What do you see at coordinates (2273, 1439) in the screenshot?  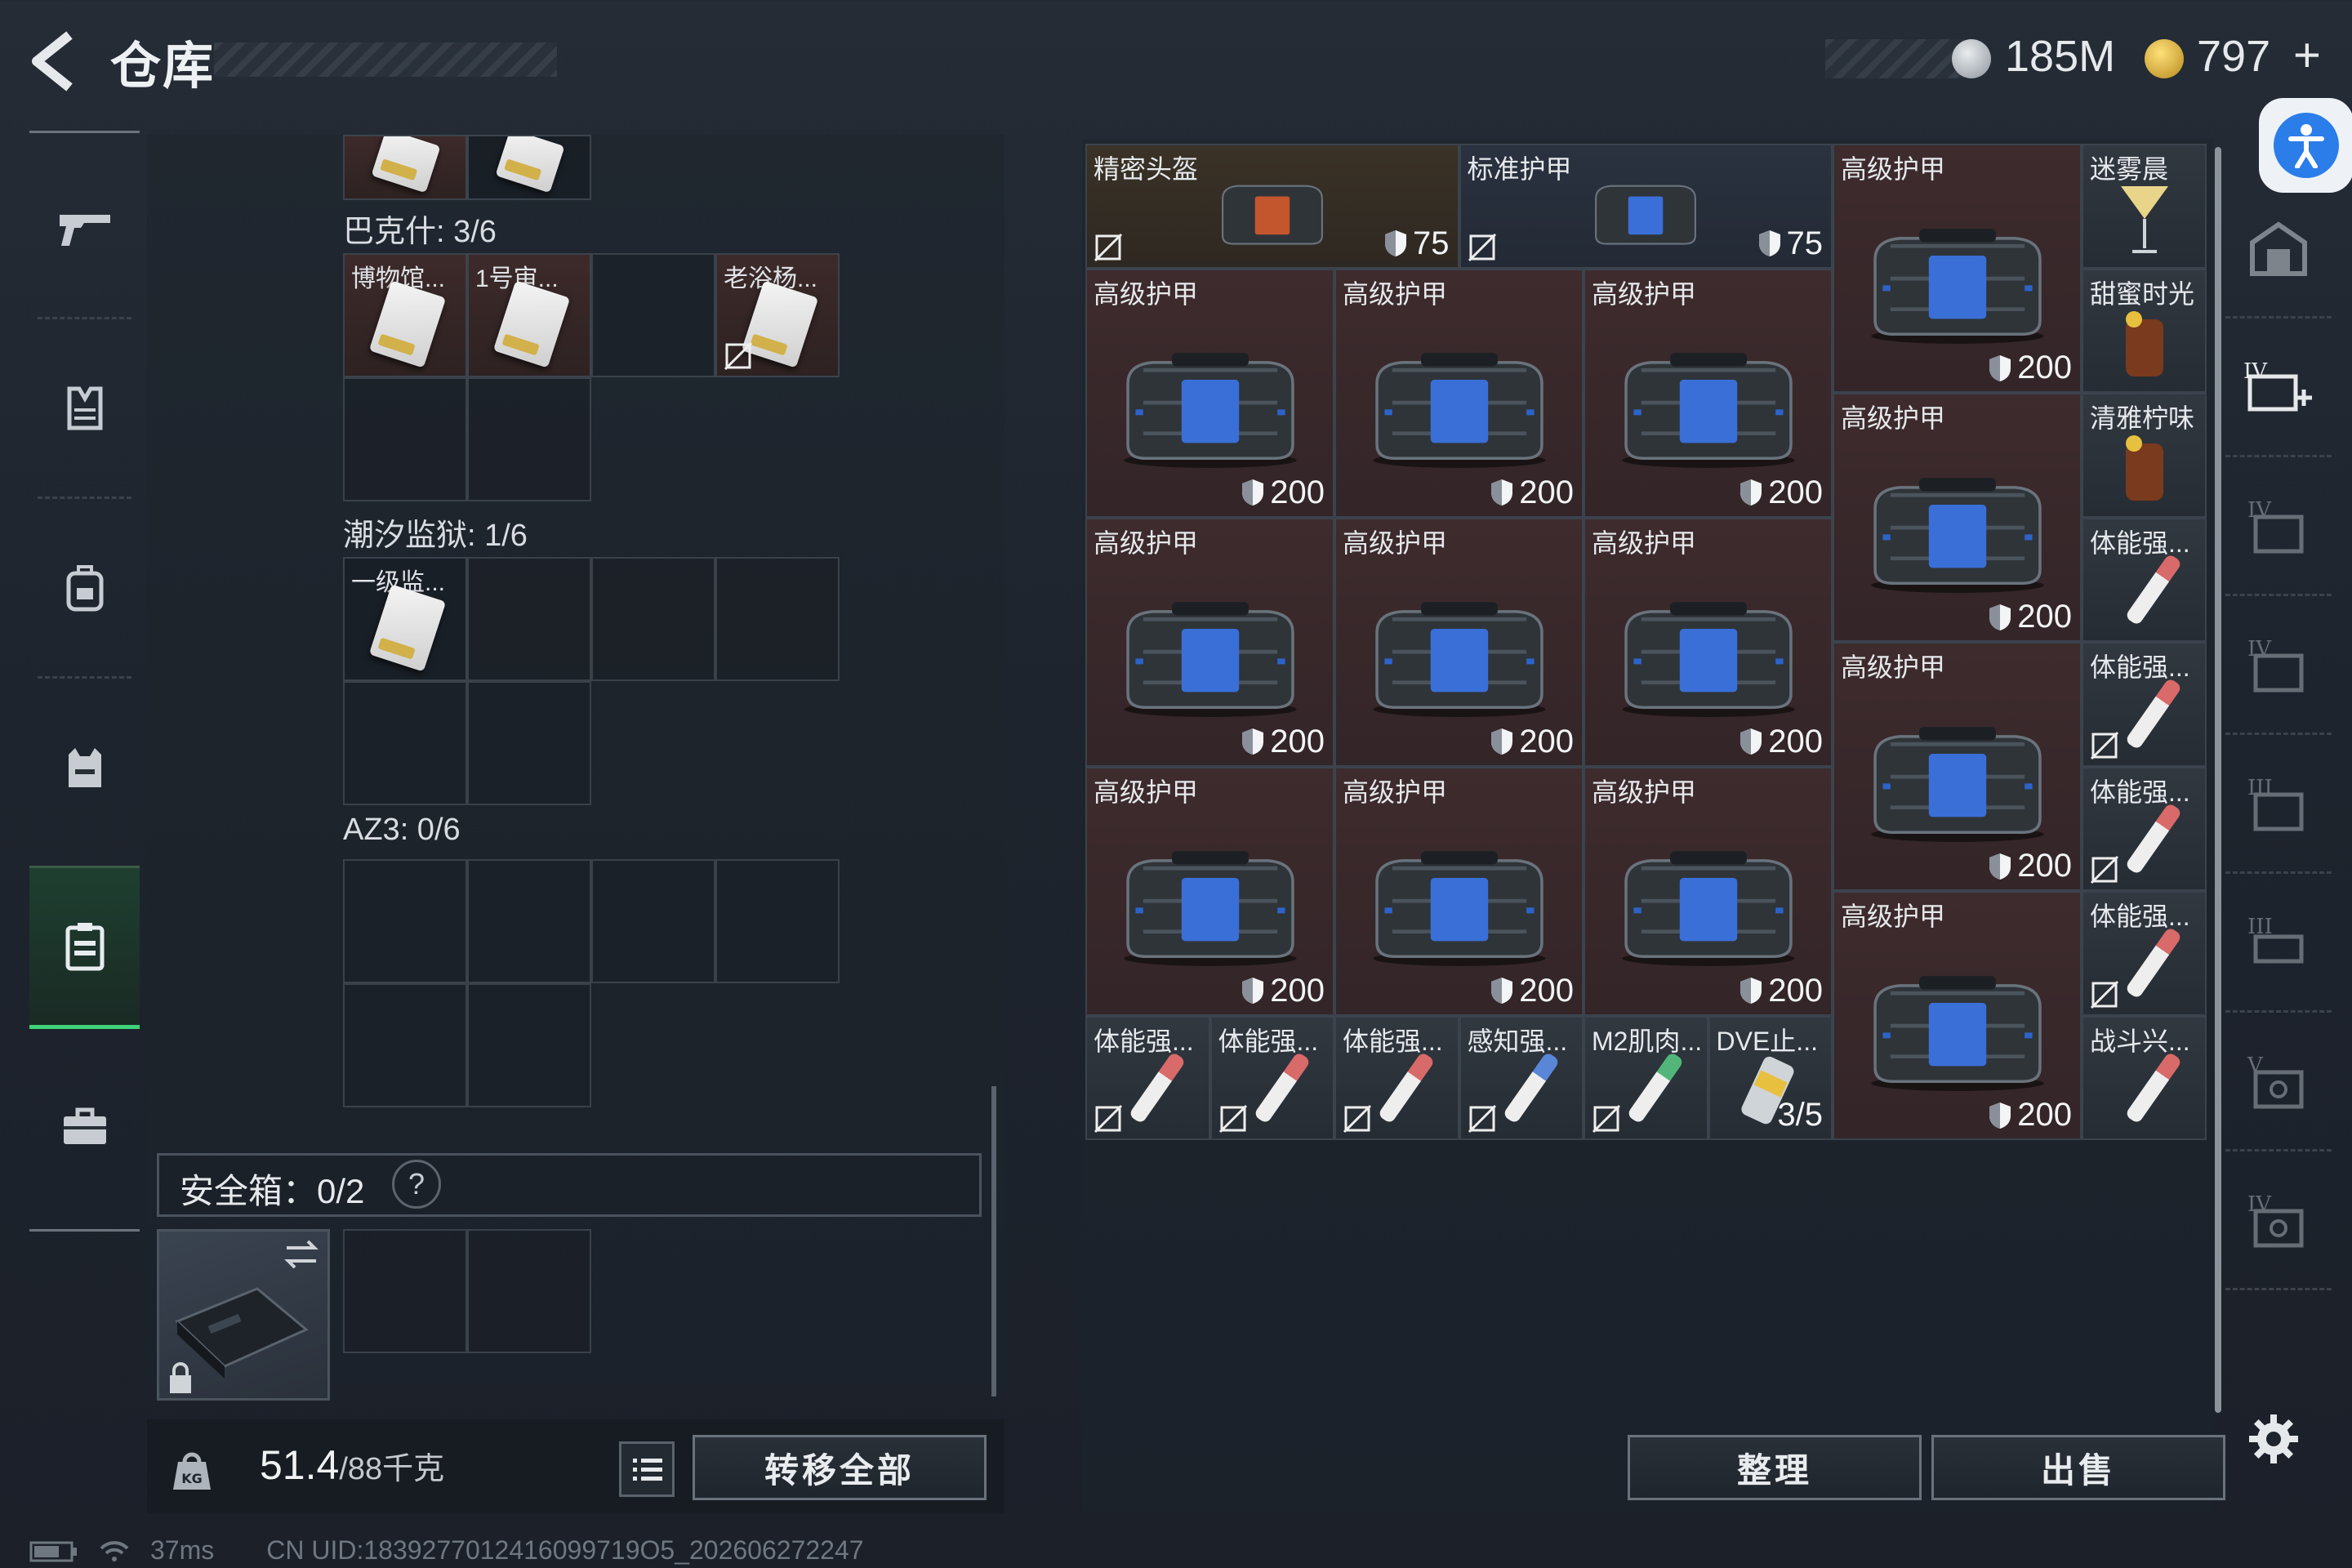 I see `settings-gear-icon` at bounding box center [2273, 1439].